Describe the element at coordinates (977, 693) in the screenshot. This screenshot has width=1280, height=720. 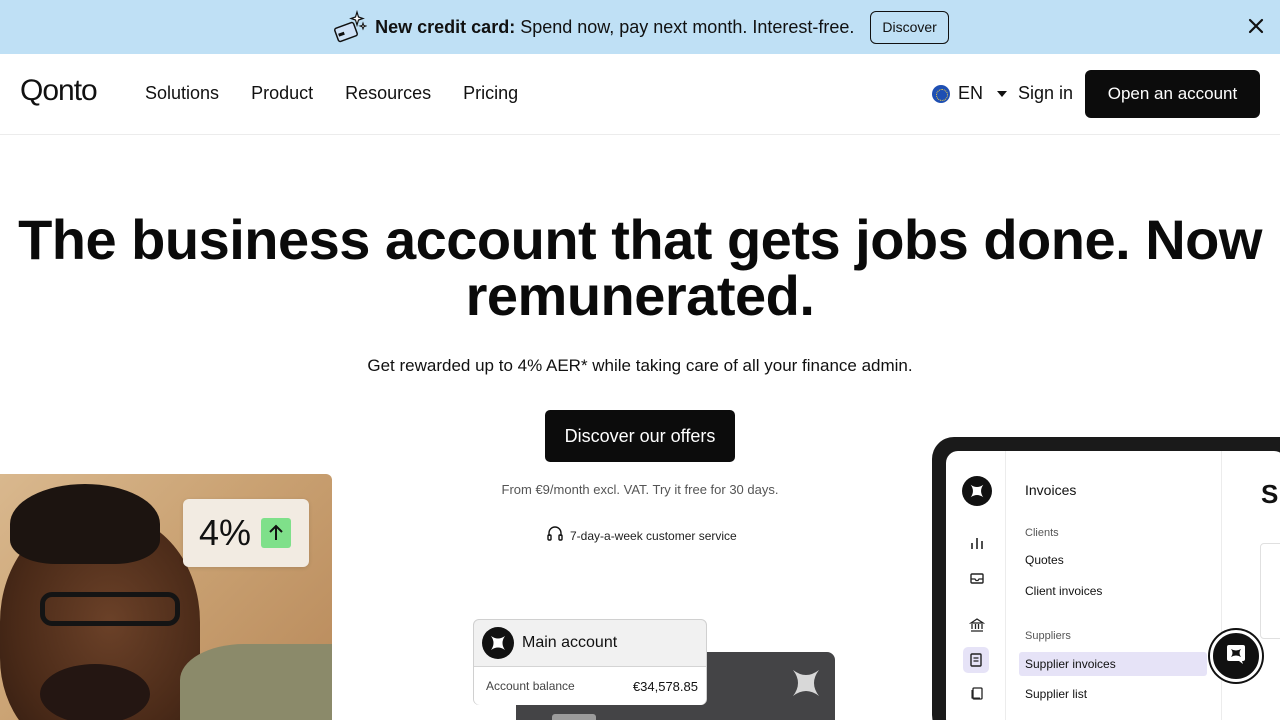
I see `documents-icon` at that location.